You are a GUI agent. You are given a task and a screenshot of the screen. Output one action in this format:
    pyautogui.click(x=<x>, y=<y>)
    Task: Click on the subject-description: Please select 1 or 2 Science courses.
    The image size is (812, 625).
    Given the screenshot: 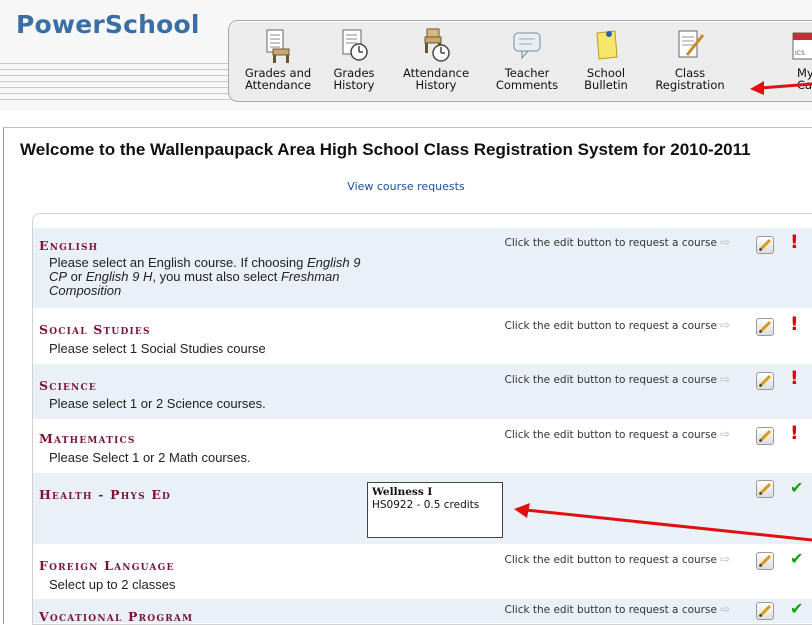 What is the action you would take?
    pyautogui.click(x=214, y=404)
    